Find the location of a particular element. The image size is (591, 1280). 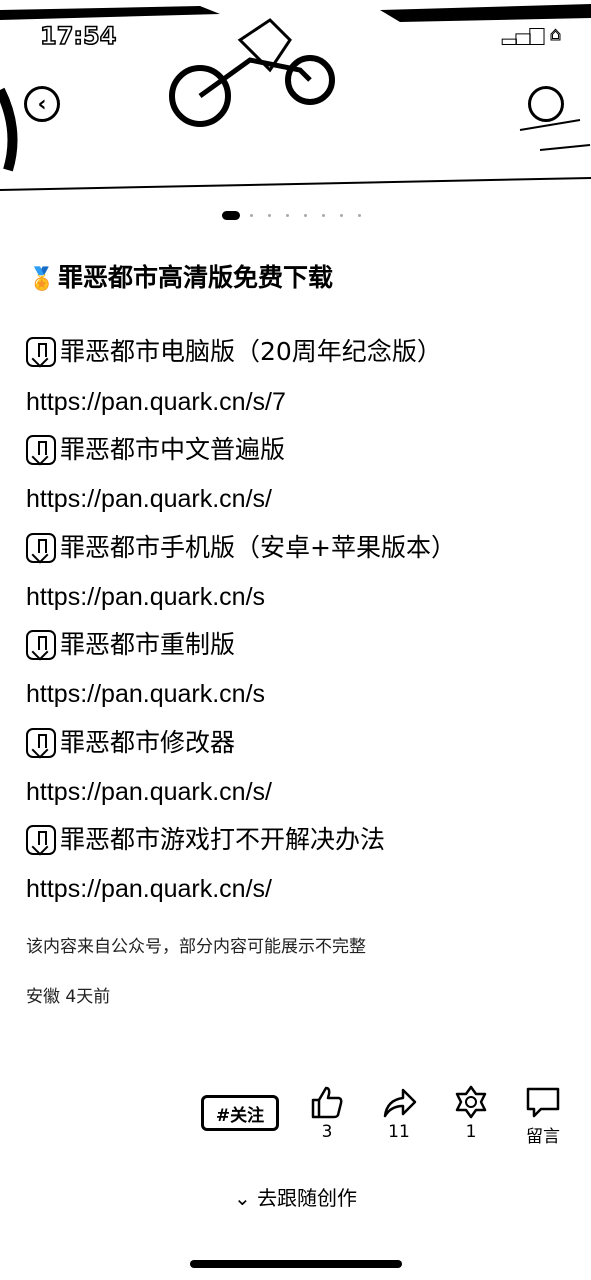

download-item-heading: 罪恶都市电脑版（20周年纪念版） is located at coordinates (234, 352).